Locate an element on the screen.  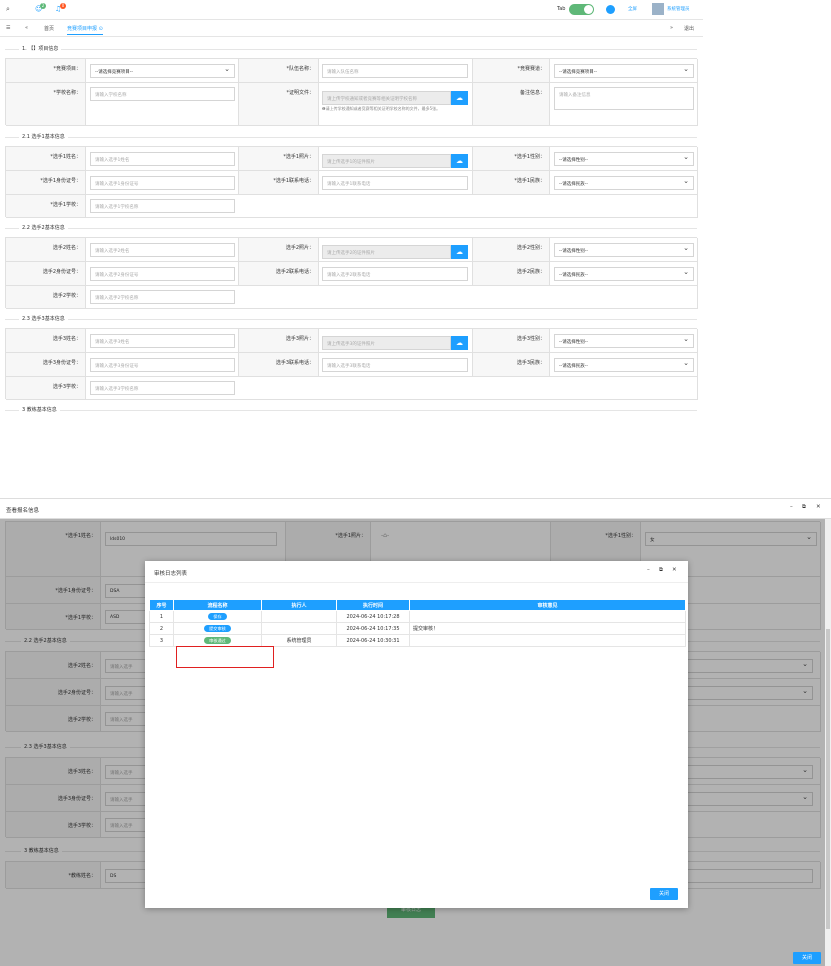
window-title: 查看报名信息 is located at coordinates (23, 511).